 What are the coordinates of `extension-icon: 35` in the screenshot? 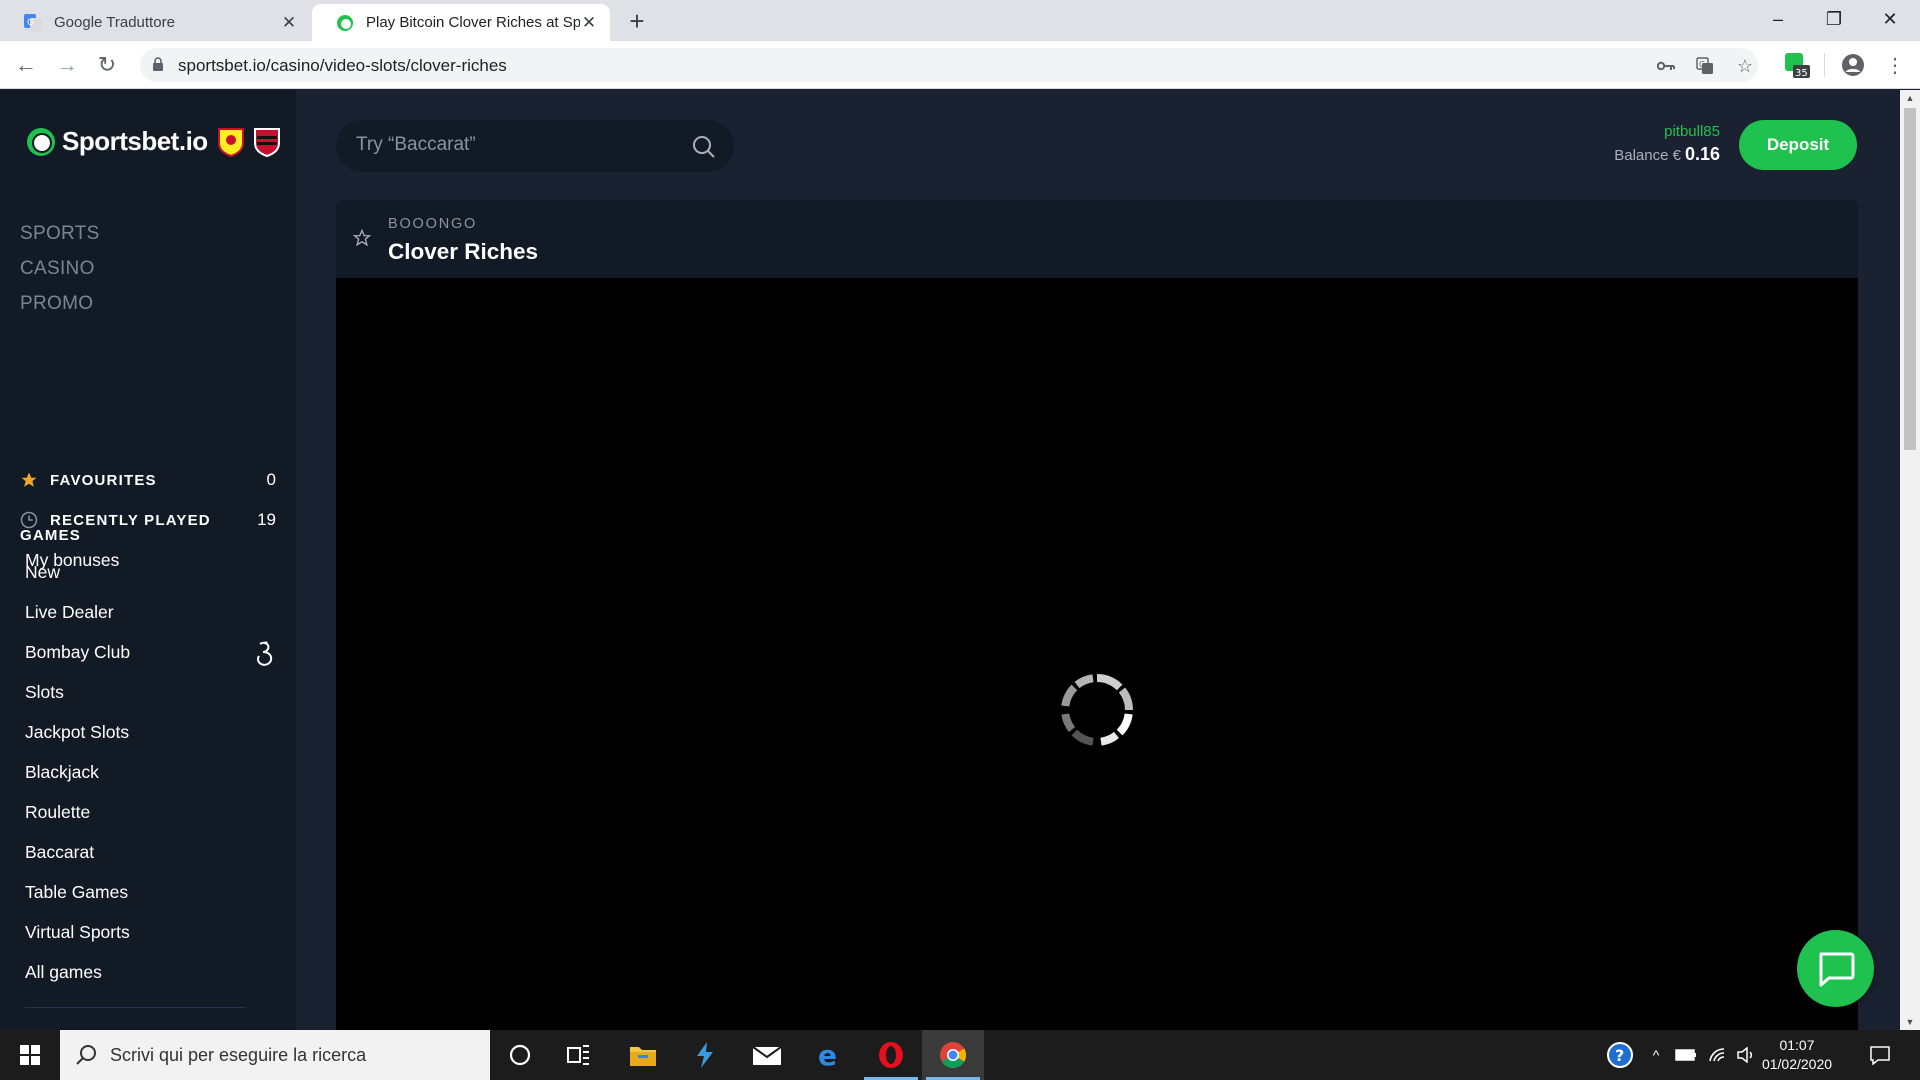 It's located at (1797, 65).